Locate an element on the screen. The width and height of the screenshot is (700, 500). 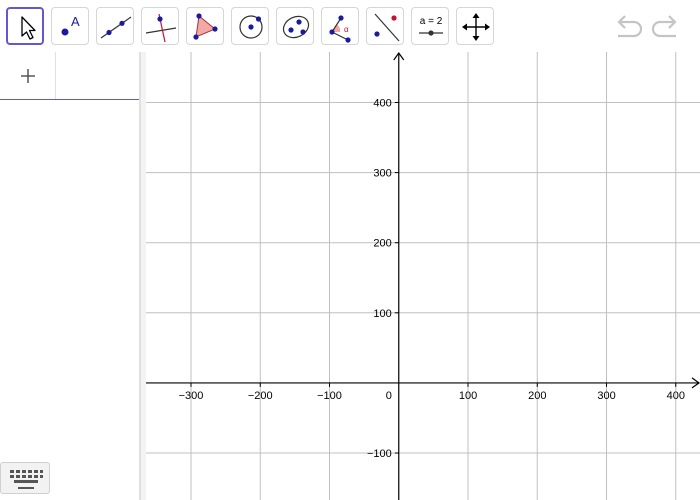
undo-button is located at coordinates (628, 26).